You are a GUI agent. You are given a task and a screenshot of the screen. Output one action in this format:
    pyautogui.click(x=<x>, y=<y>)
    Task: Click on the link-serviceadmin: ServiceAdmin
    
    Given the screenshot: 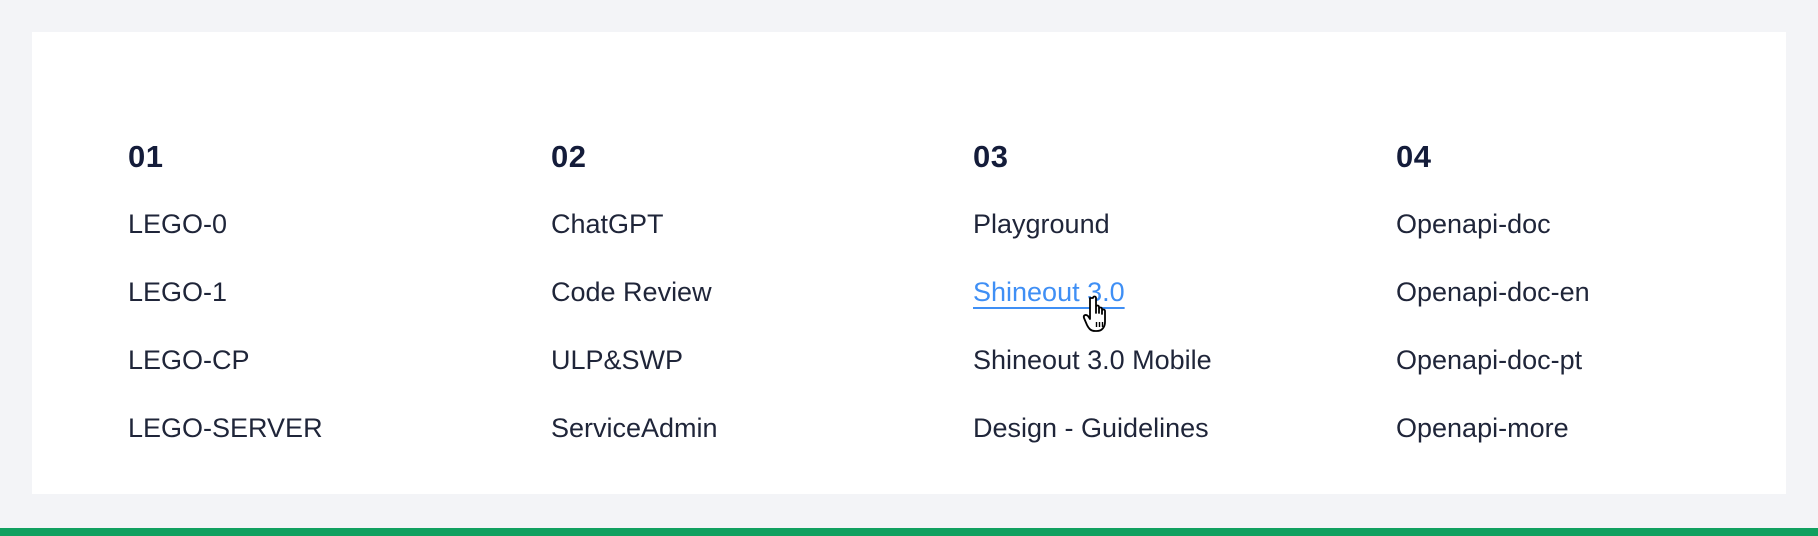 What is the action you would take?
    pyautogui.click(x=634, y=428)
    